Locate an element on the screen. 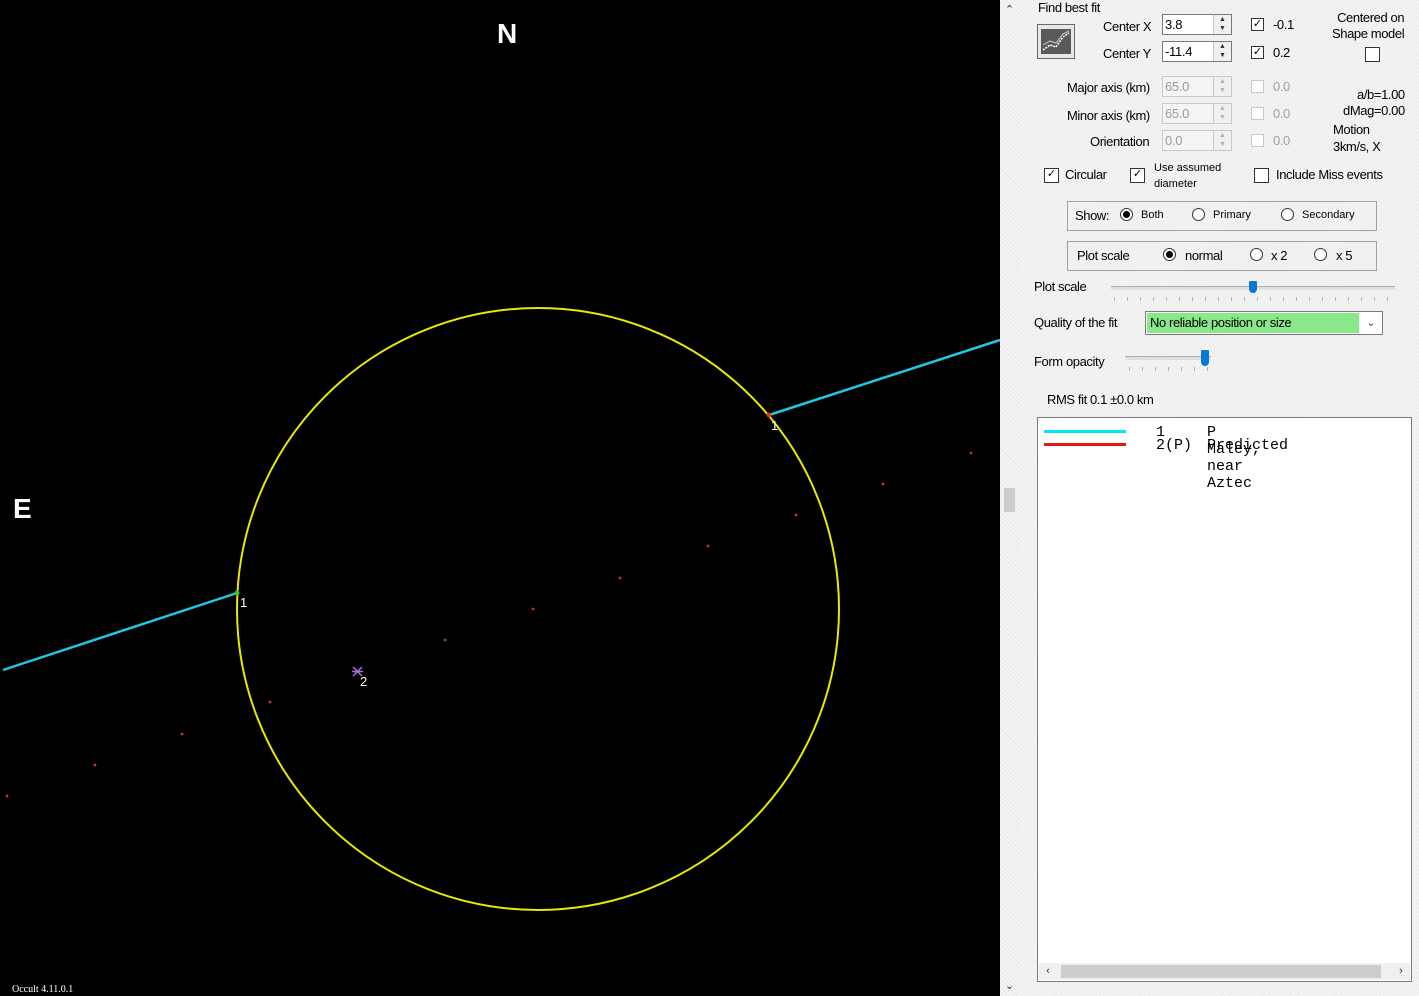 The image size is (1419, 996). scale-normal-radio is located at coordinates (1169, 254).